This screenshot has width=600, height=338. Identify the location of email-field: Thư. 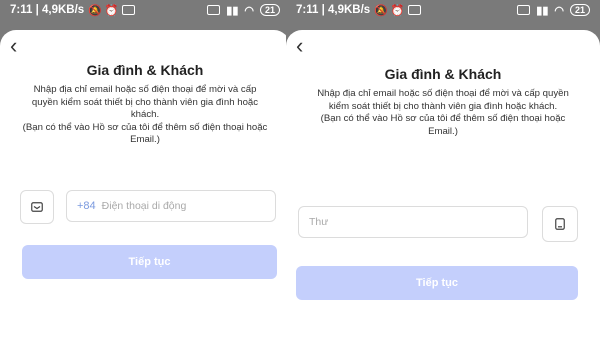
(413, 222).